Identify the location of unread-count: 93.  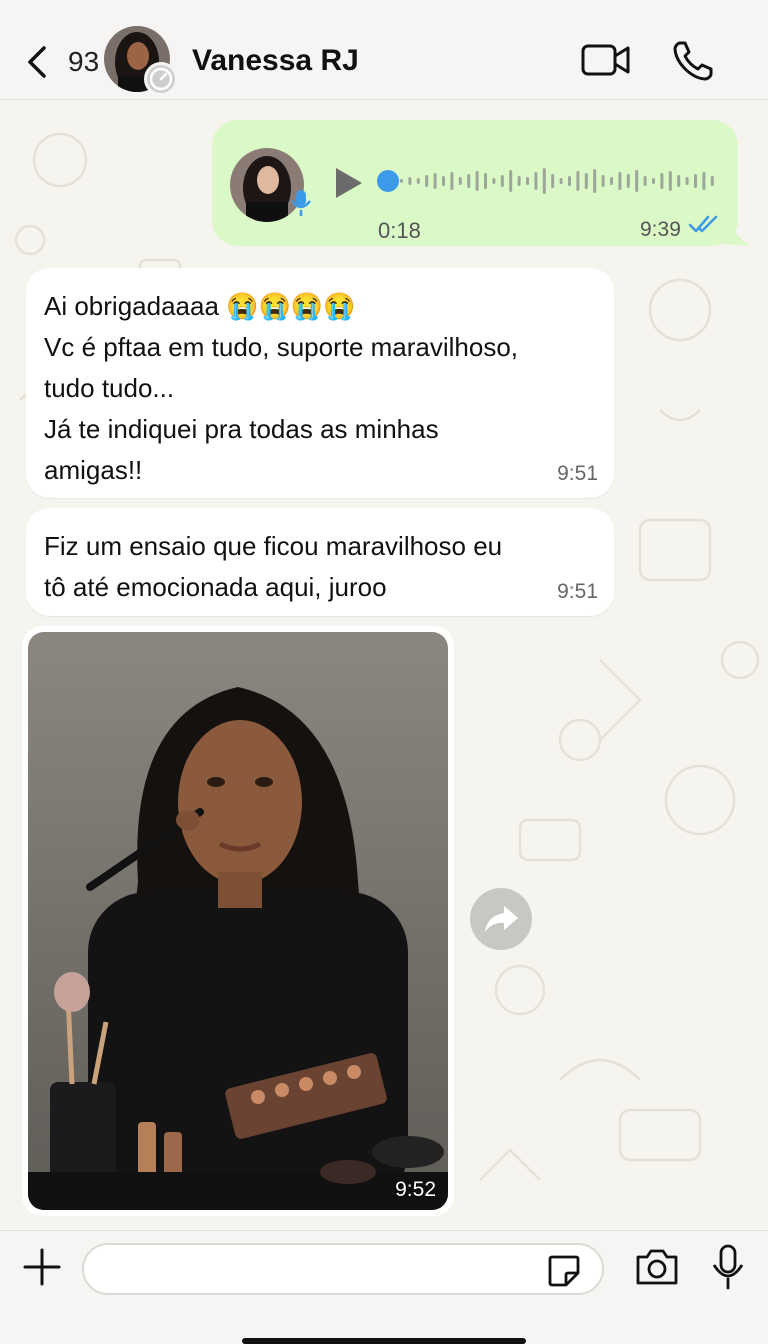
(83, 62).